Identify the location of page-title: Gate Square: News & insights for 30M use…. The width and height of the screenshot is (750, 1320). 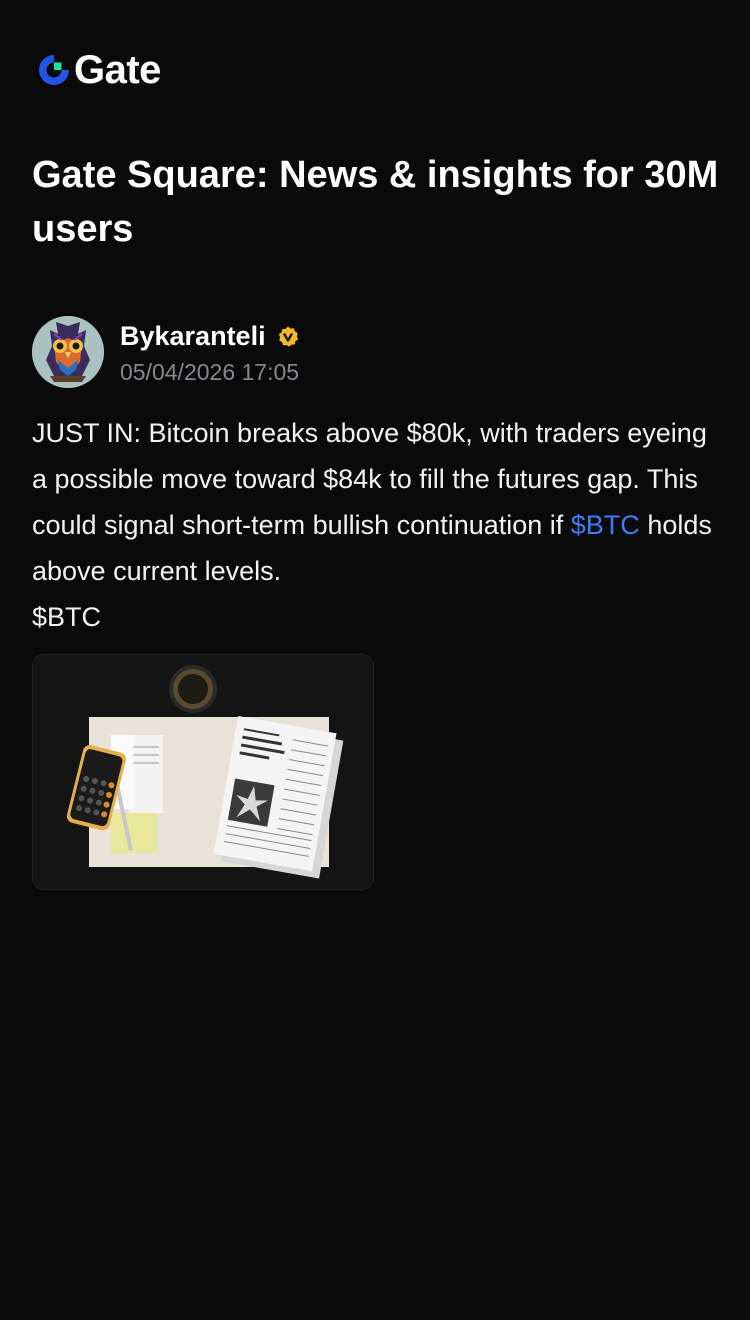
(375, 202).